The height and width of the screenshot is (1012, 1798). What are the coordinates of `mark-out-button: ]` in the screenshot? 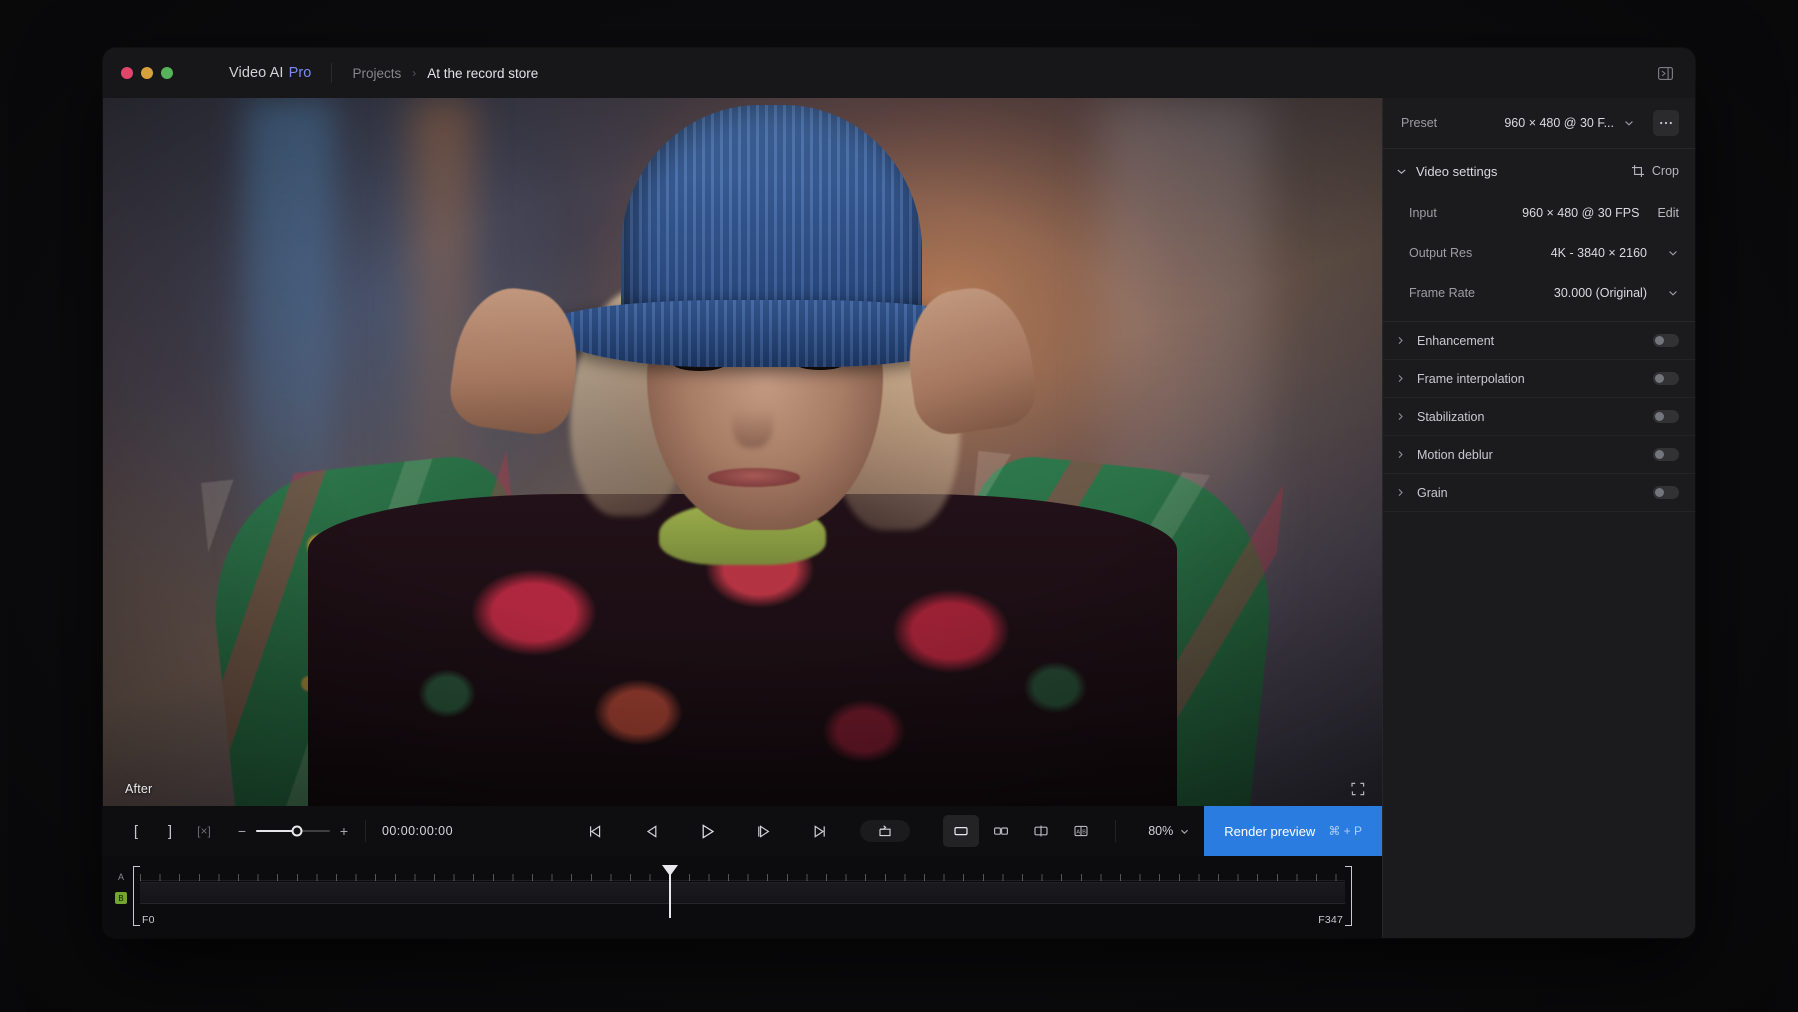 It's located at (170, 831).